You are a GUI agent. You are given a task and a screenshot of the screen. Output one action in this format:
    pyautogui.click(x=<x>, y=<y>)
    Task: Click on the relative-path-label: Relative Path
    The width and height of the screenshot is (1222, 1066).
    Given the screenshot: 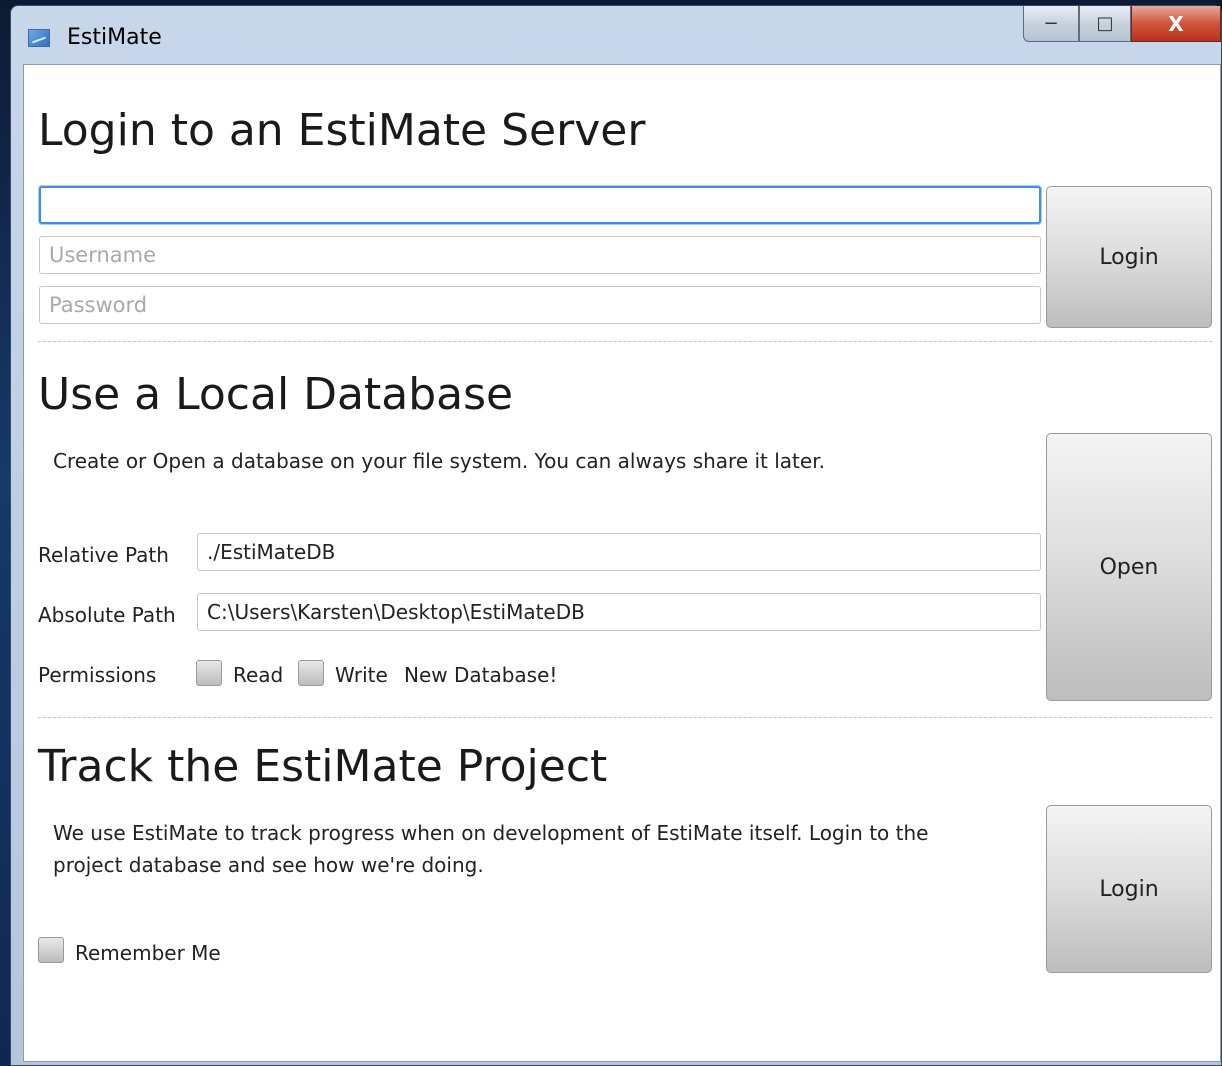 What is the action you would take?
    pyautogui.click(x=103, y=555)
    